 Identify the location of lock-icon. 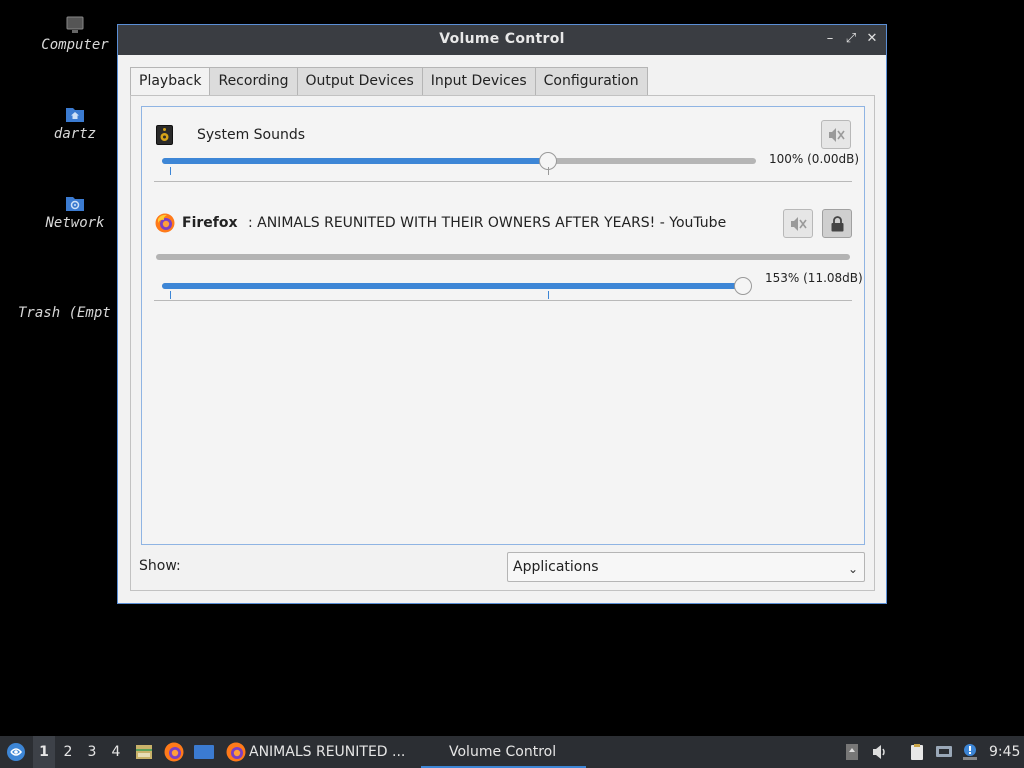
(837, 224).